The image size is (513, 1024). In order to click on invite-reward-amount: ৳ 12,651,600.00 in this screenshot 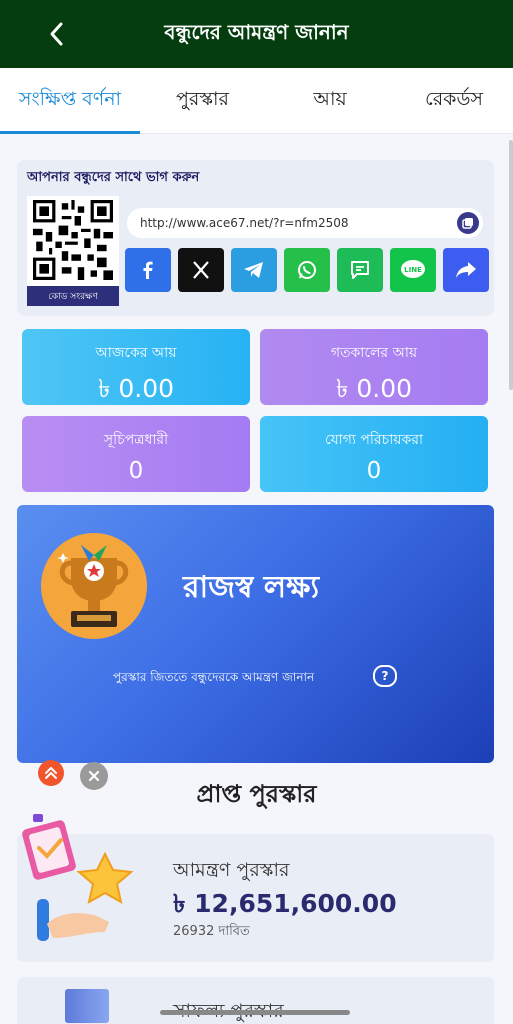, I will do `click(285, 903)`.